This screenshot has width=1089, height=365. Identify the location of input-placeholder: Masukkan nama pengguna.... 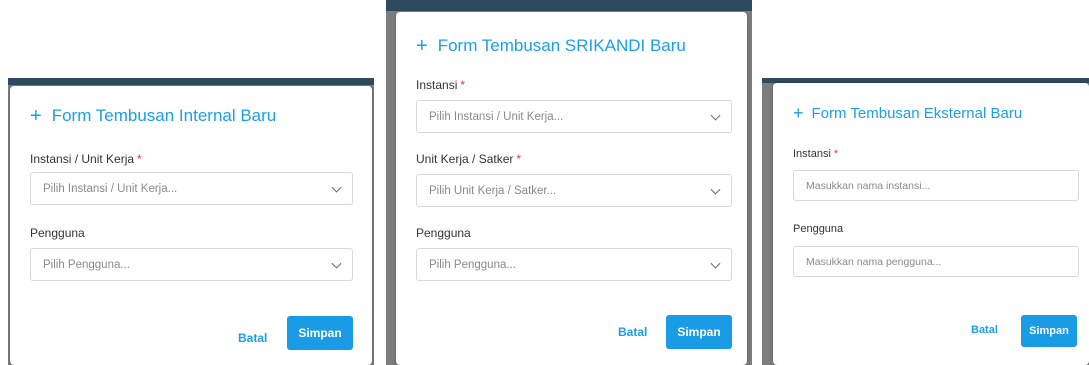
(874, 261).